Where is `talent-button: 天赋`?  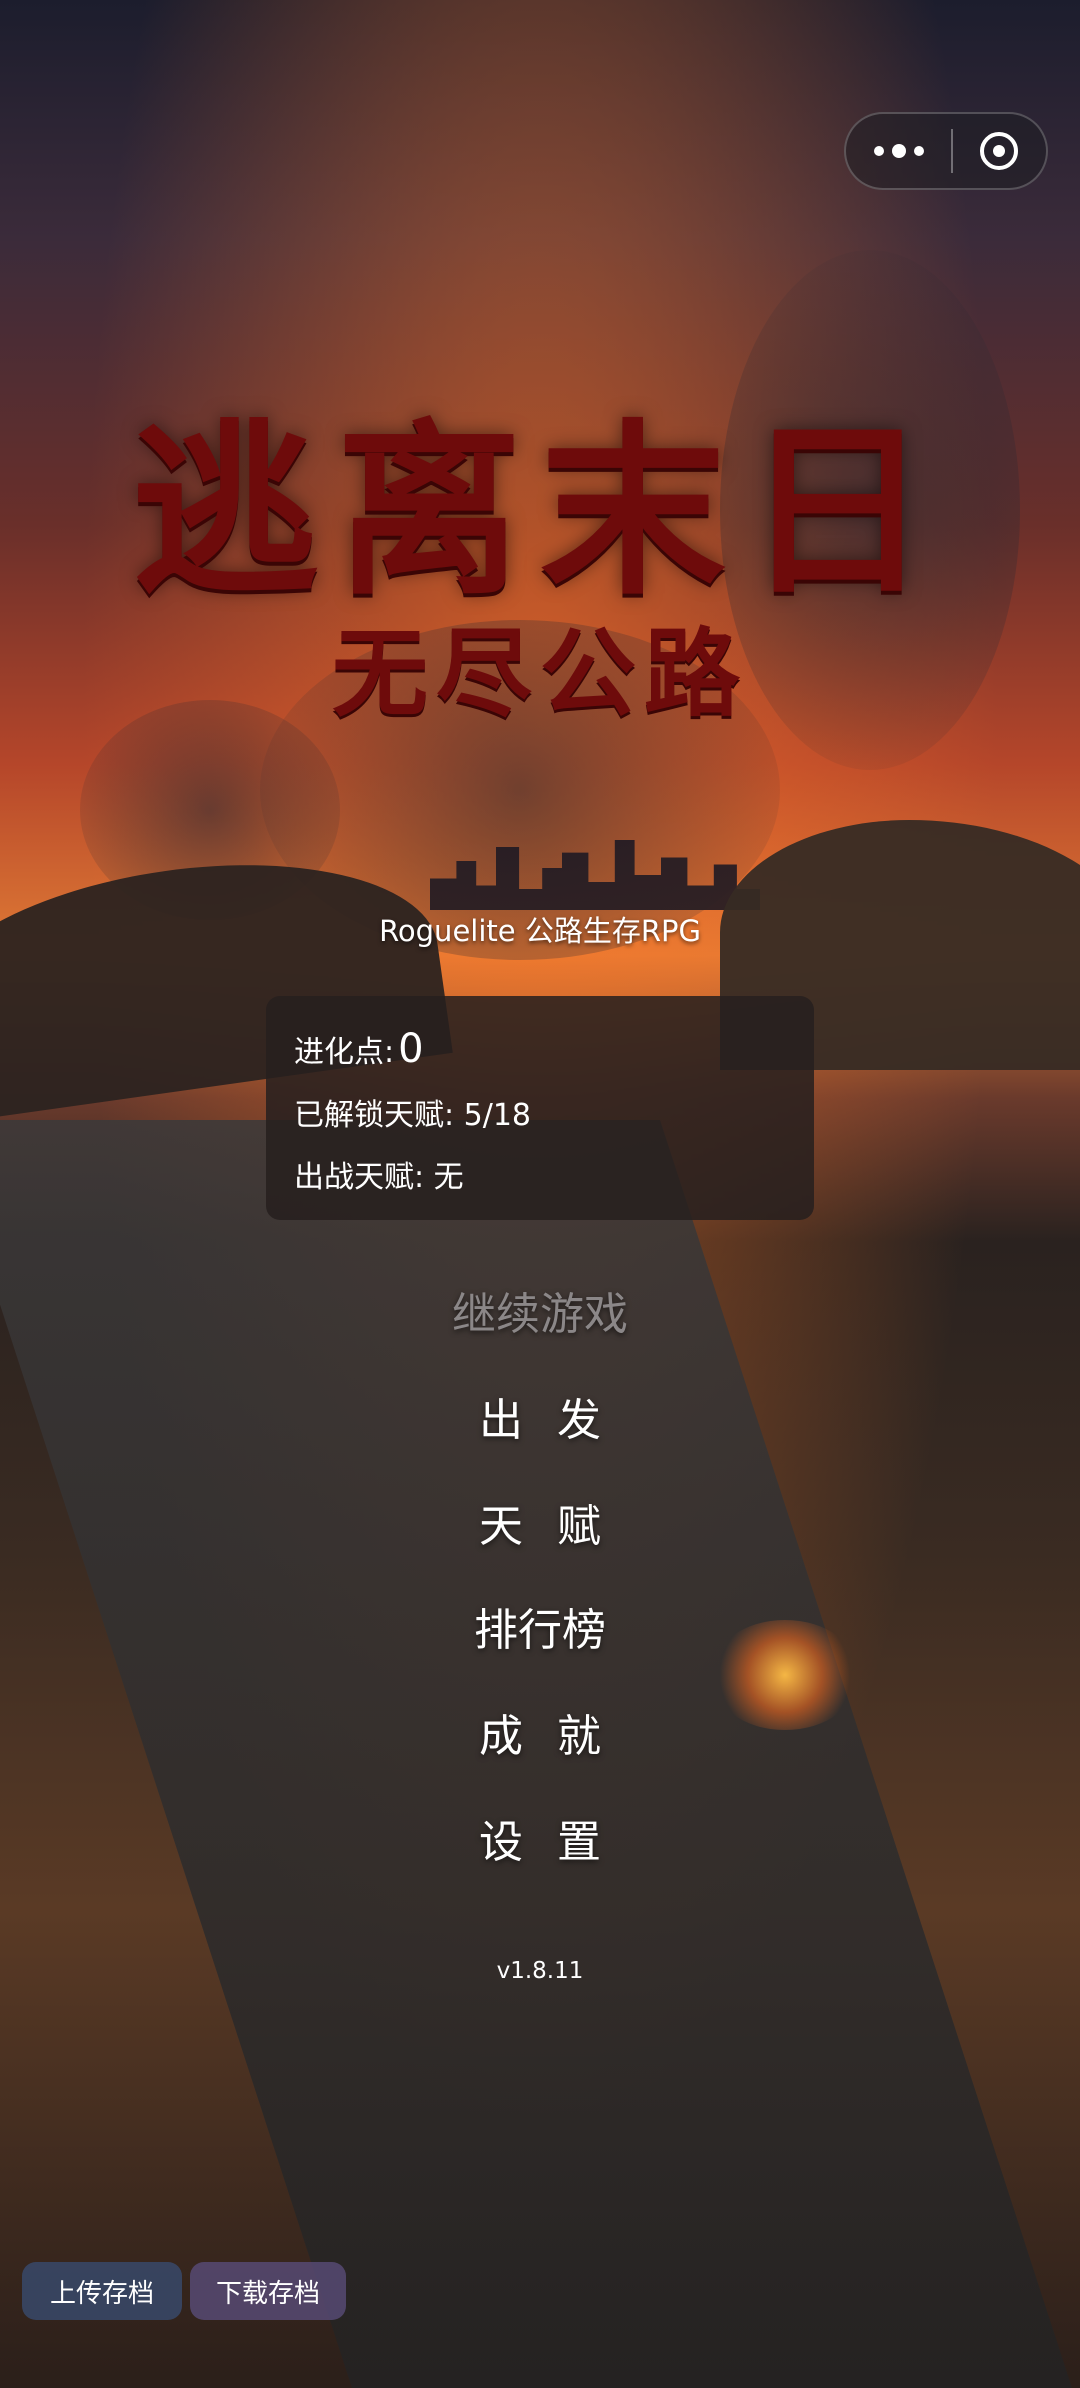 talent-button: 天赋 is located at coordinates (540, 1522).